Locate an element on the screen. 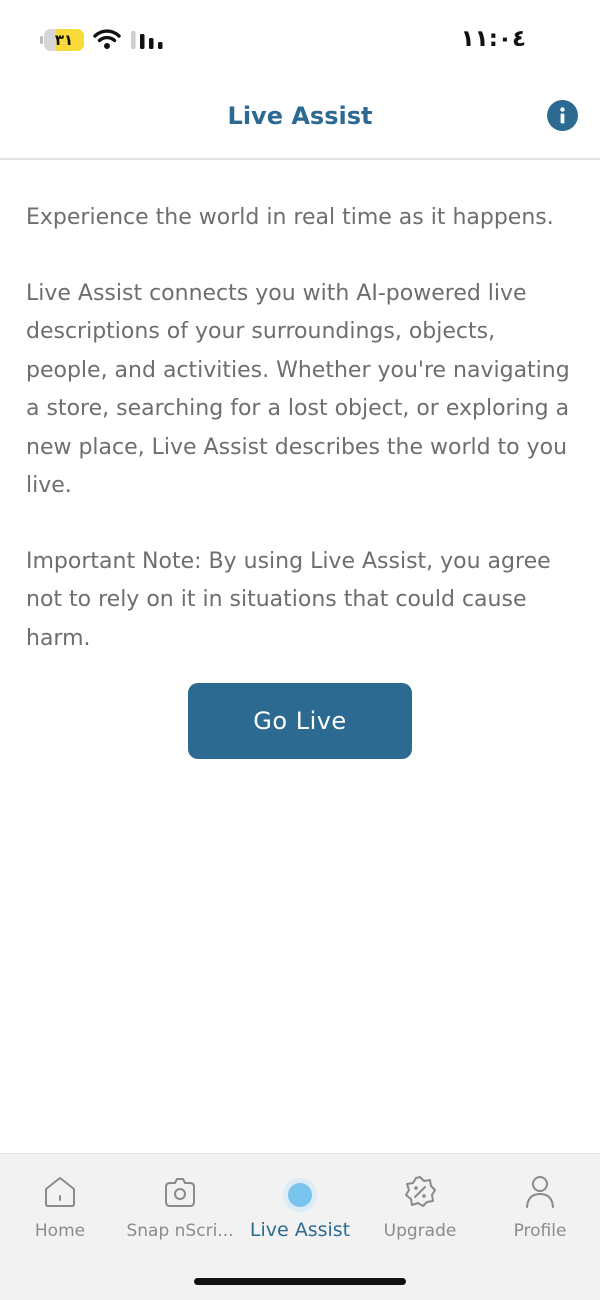 This screenshot has width=600, height=1300. battery-indicator: ٣١ is located at coordinates (62, 40).